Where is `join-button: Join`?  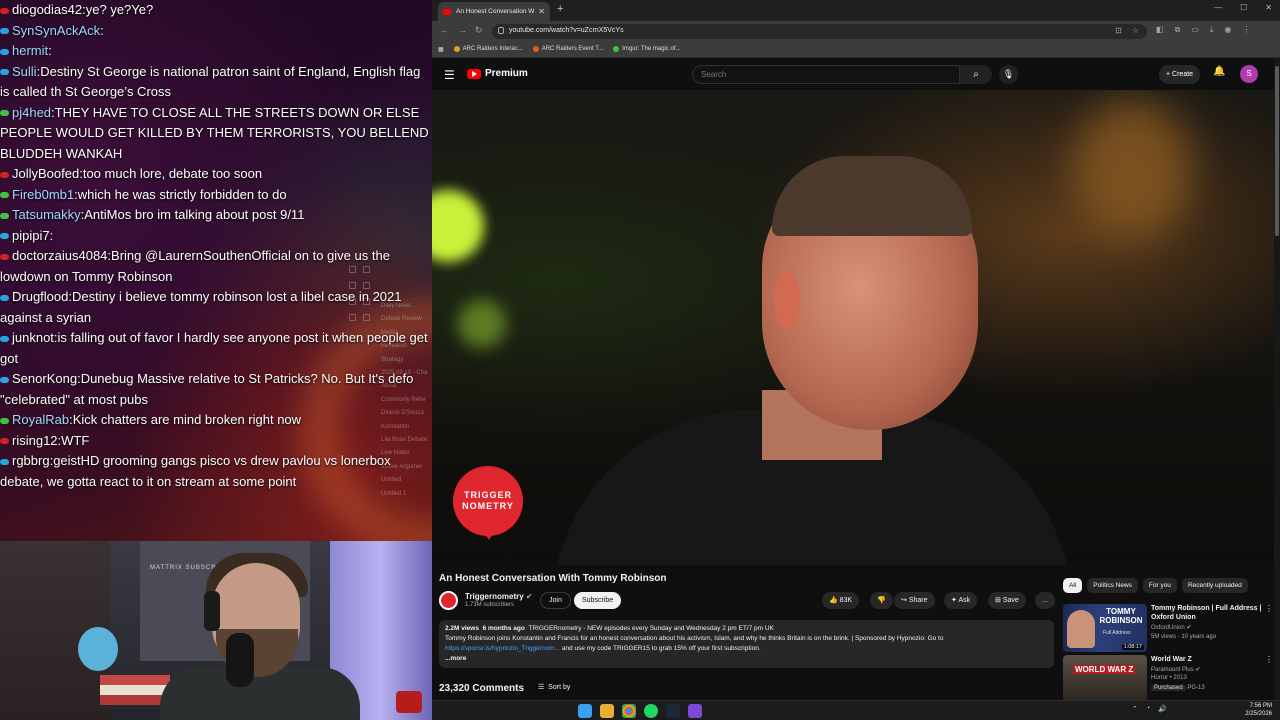 join-button: Join is located at coordinates (555, 600).